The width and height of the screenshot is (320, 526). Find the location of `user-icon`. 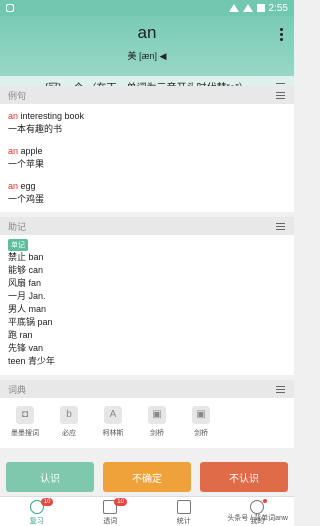

user-icon is located at coordinates (257, 507).